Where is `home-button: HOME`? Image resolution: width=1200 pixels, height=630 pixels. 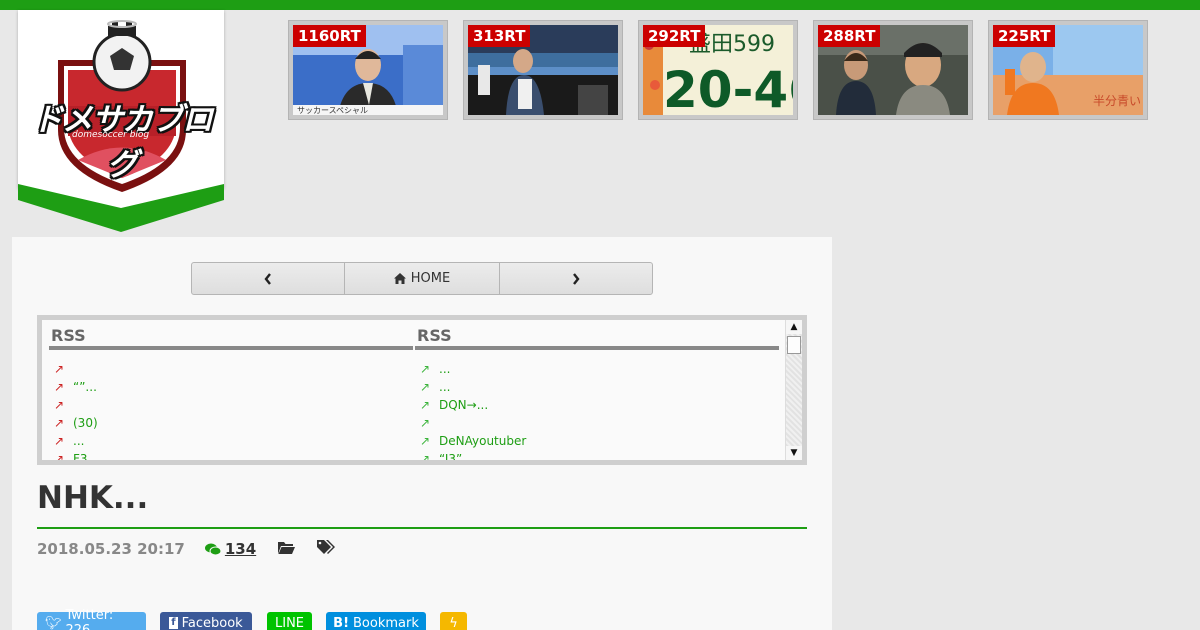
home-button: HOME is located at coordinates (422, 278).